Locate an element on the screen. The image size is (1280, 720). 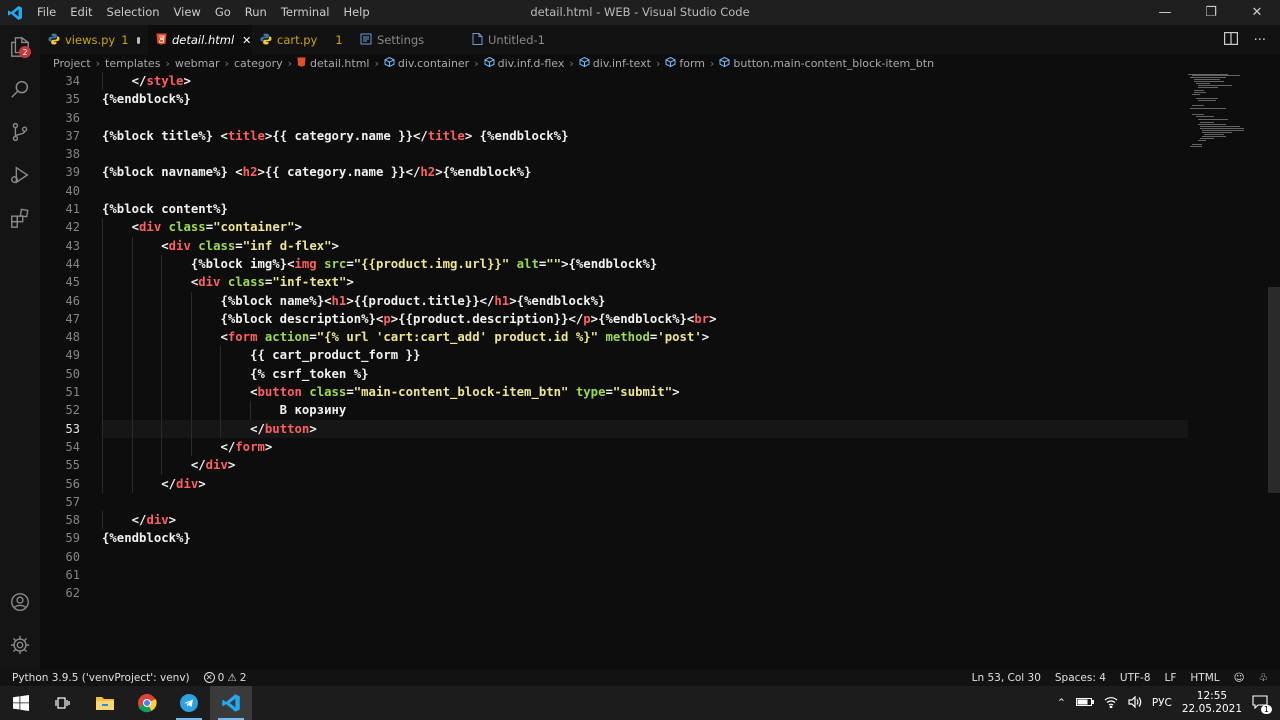
battery-icon is located at coordinates (1084, 703).